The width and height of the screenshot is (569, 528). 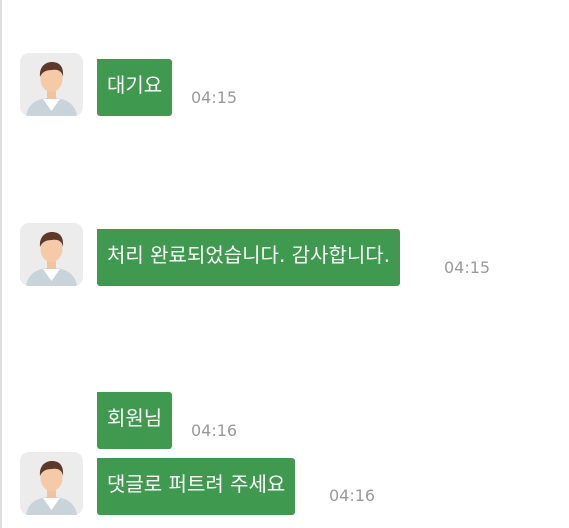 I want to click on message-text: 회원님, so click(x=135, y=418).